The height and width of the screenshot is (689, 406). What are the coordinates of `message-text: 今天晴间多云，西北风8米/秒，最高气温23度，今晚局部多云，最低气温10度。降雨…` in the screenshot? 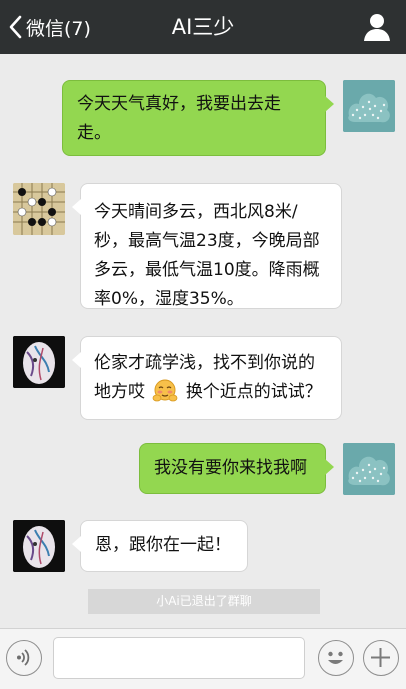 It's located at (207, 255).